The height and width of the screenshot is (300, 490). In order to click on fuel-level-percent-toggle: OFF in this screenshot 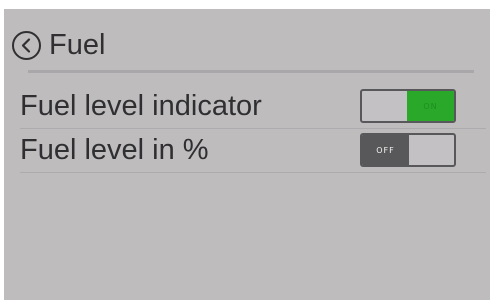, I will do `click(408, 150)`.